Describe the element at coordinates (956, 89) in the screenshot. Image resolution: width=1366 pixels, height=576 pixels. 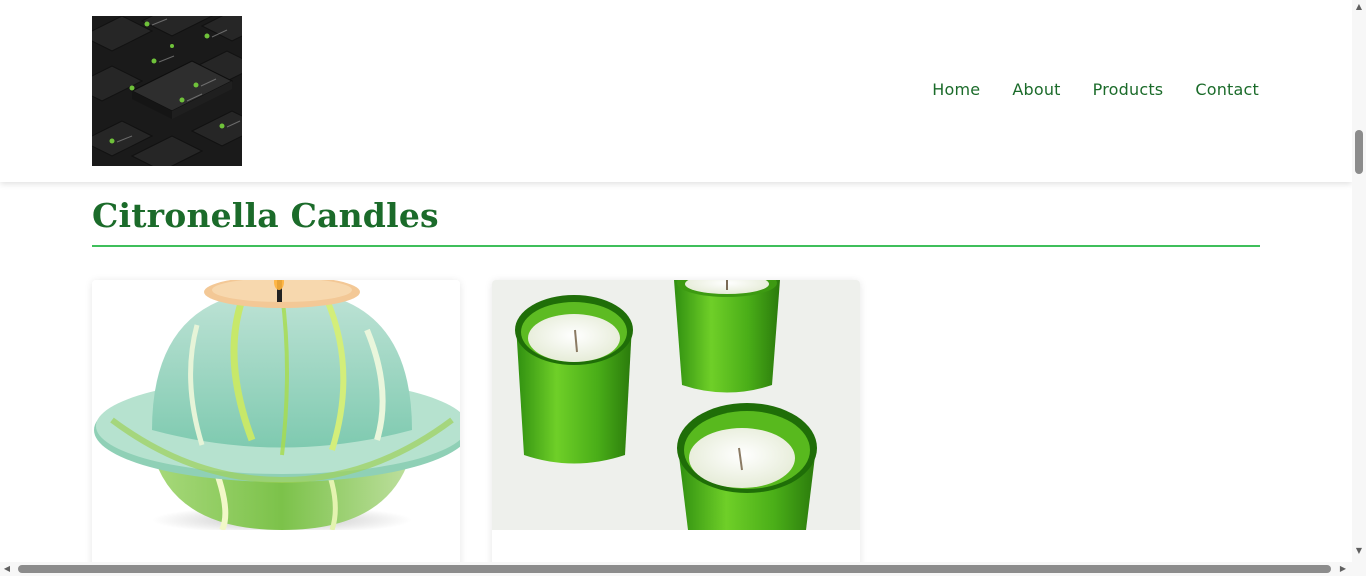
I see `nav-home-link: Home` at that location.